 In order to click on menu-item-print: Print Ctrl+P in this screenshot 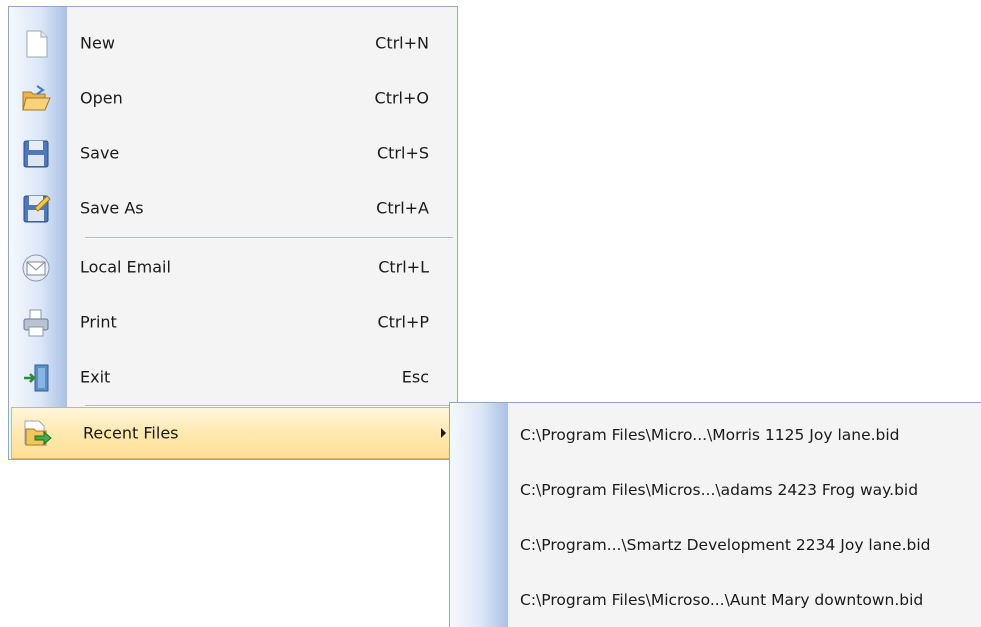, I will do `click(233, 321)`.